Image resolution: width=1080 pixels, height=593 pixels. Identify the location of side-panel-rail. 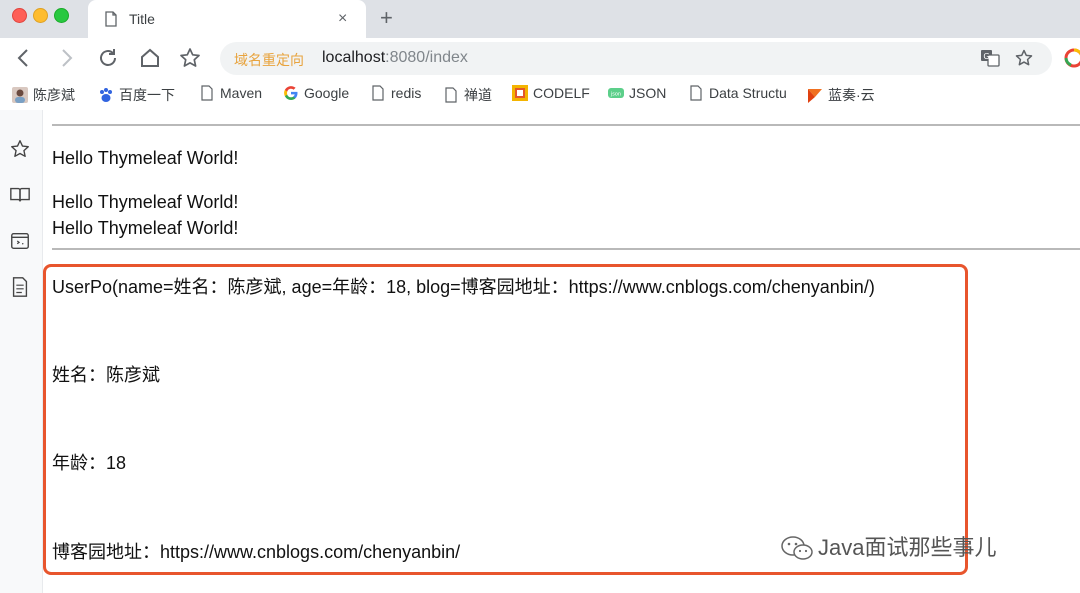
(21, 351).